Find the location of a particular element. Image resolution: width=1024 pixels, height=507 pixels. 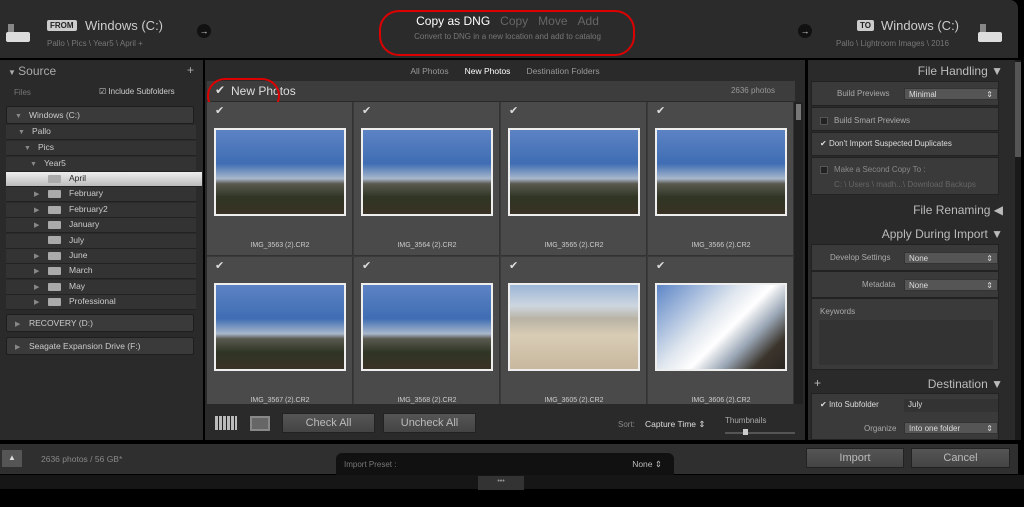

grid-view-icon is located at coordinates (226, 423).